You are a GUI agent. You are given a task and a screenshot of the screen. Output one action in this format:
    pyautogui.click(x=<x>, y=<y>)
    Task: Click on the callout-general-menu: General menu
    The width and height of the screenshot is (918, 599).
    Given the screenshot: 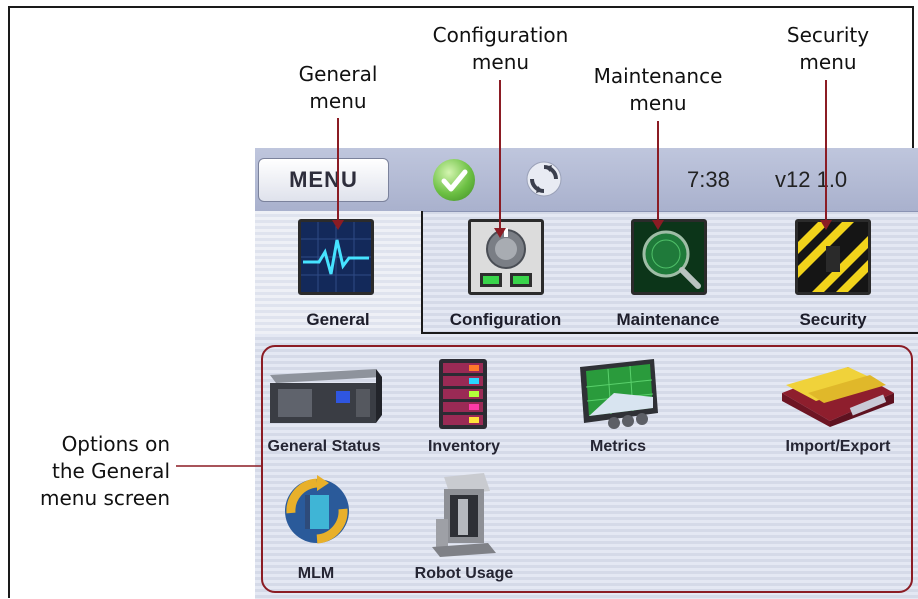 What is the action you would take?
    pyautogui.click(x=338, y=87)
    